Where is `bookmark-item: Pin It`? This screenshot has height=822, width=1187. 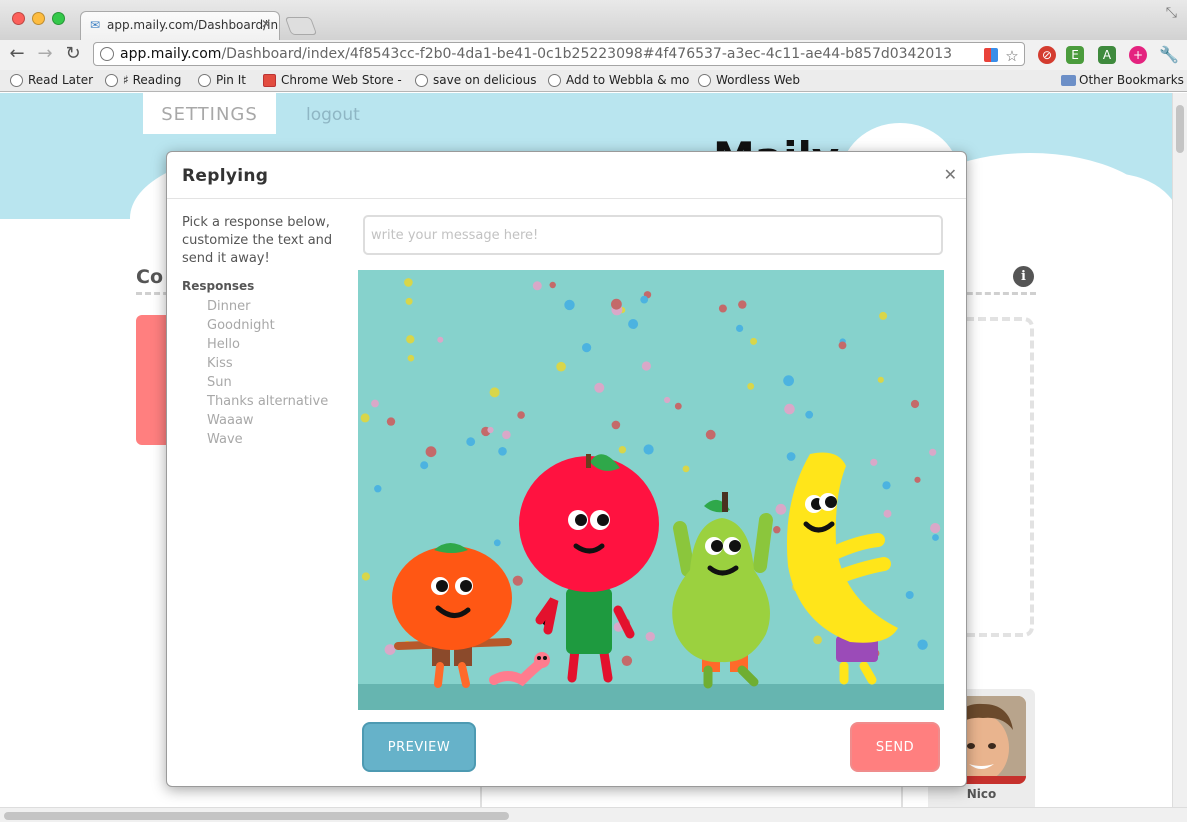
bookmark-item: Pin It is located at coordinates (222, 80).